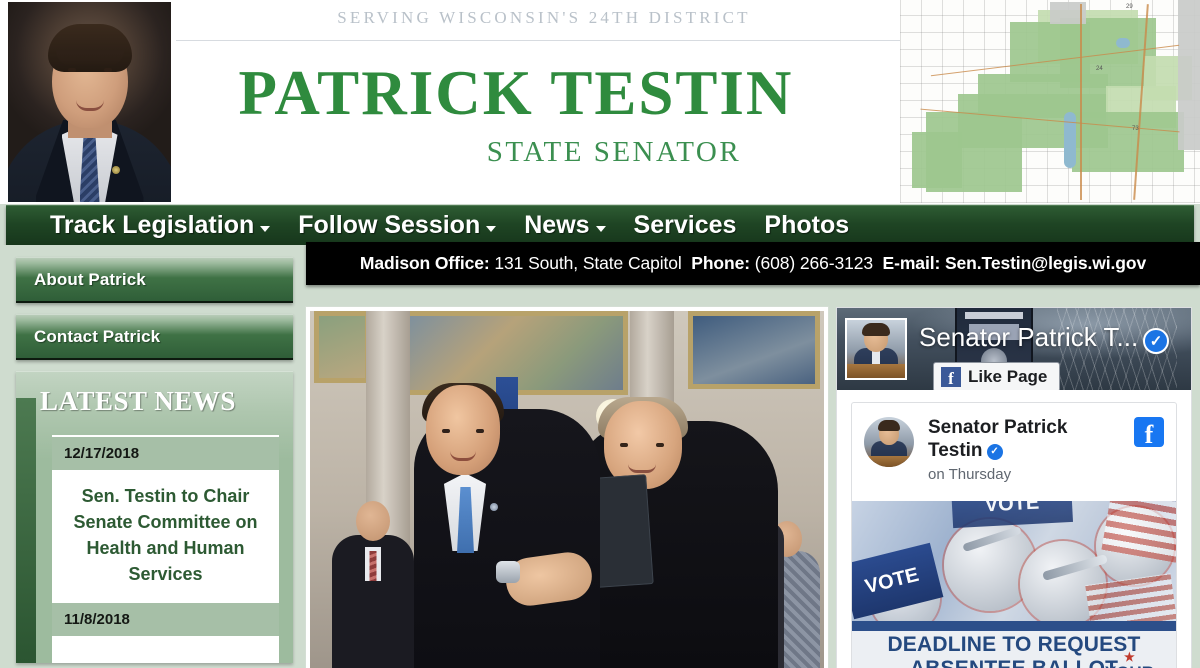 The width and height of the screenshot is (1200, 668). I want to click on nav-item-news: News, so click(564, 225).